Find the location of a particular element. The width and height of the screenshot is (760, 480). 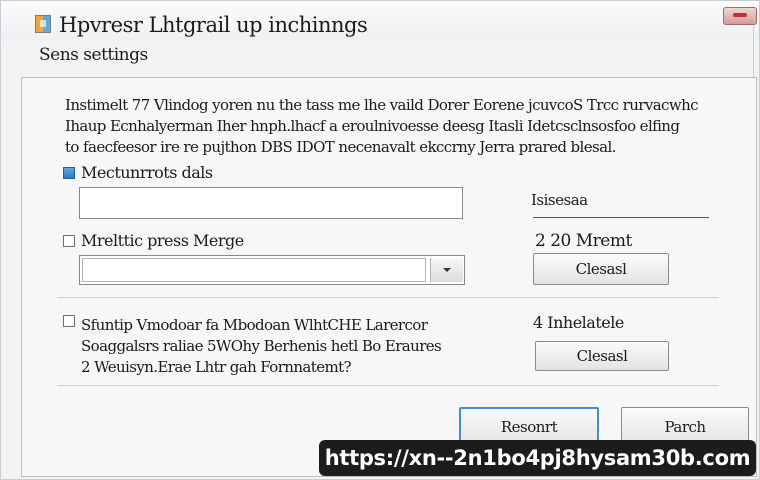

right-field-underline is located at coordinates (621, 217).